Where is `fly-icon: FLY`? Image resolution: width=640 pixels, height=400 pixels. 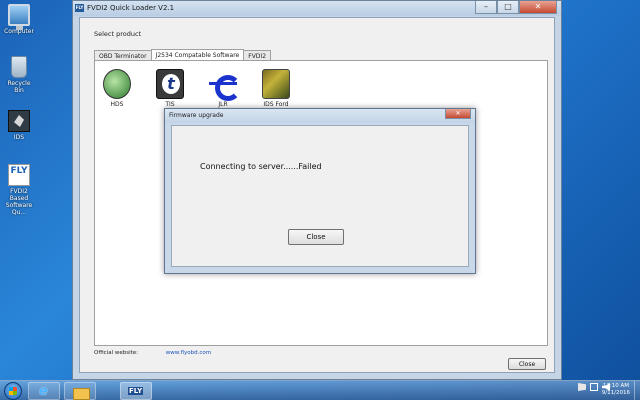
fly-icon: FLY is located at coordinates (19, 175).